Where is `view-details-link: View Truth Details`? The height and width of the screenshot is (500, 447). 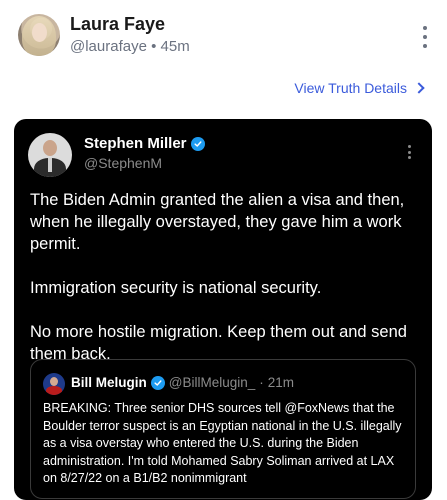
view-details-link: View Truth Details is located at coordinates (359, 88).